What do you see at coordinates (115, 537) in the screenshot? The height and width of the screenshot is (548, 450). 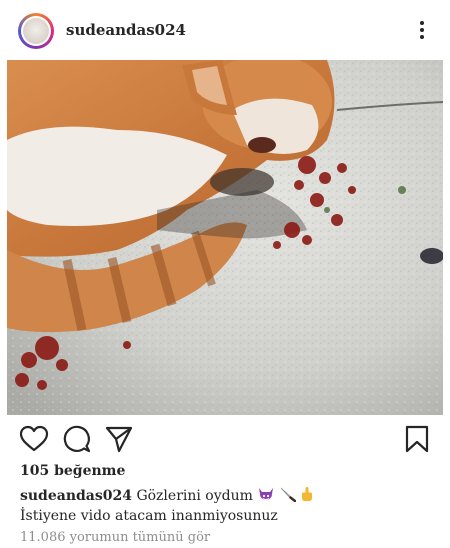 I see `view-all-comments-link: 11.086 yorumun tümünü gör` at bounding box center [115, 537].